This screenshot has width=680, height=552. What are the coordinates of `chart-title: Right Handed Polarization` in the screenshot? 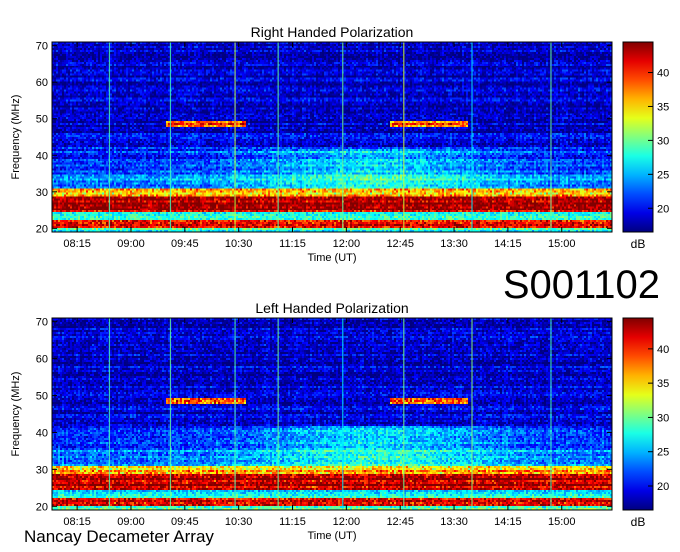 It's located at (332, 32).